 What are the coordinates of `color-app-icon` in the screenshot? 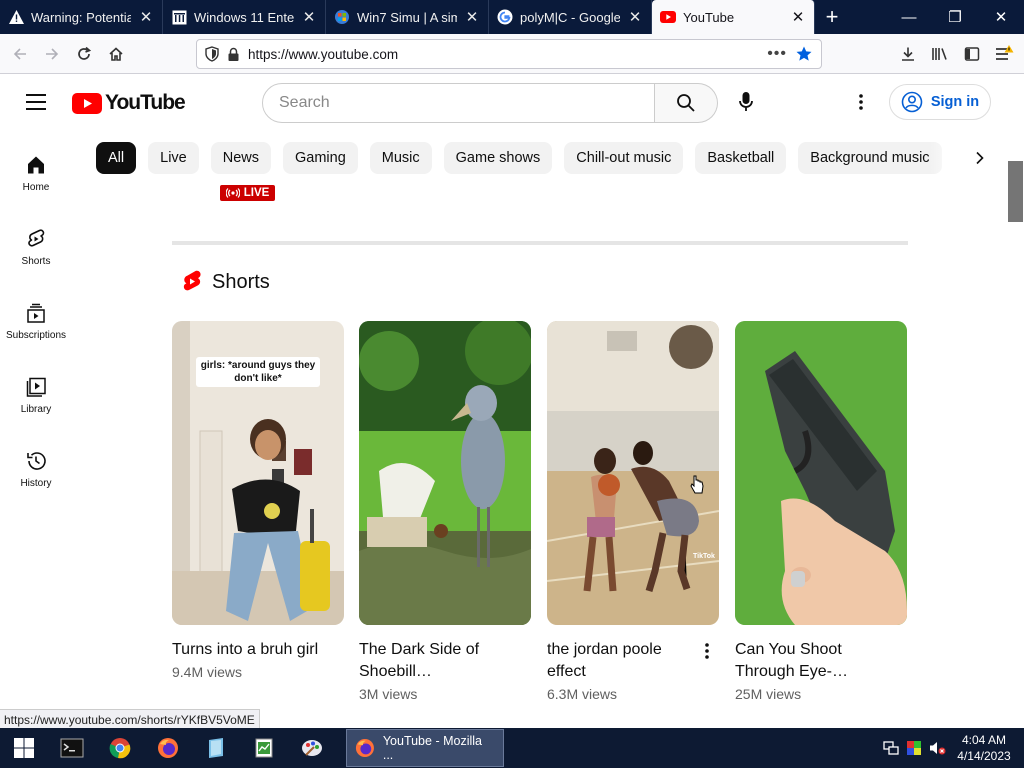 It's located at (914, 748).